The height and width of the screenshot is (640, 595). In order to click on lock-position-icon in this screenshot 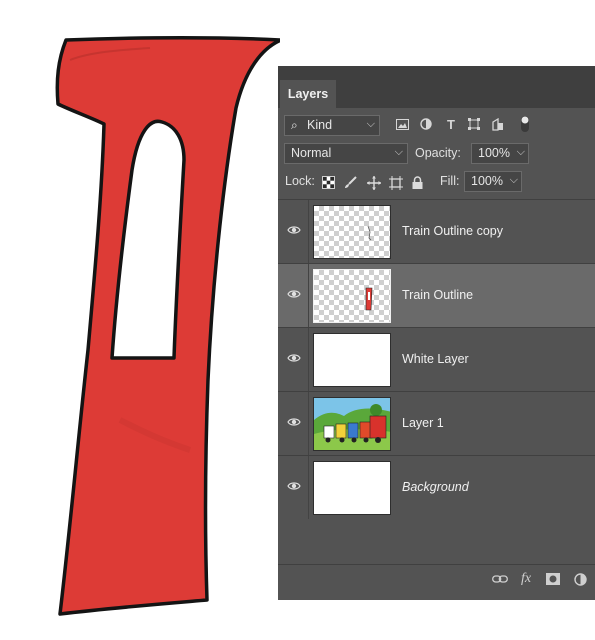, I will do `click(373, 182)`.